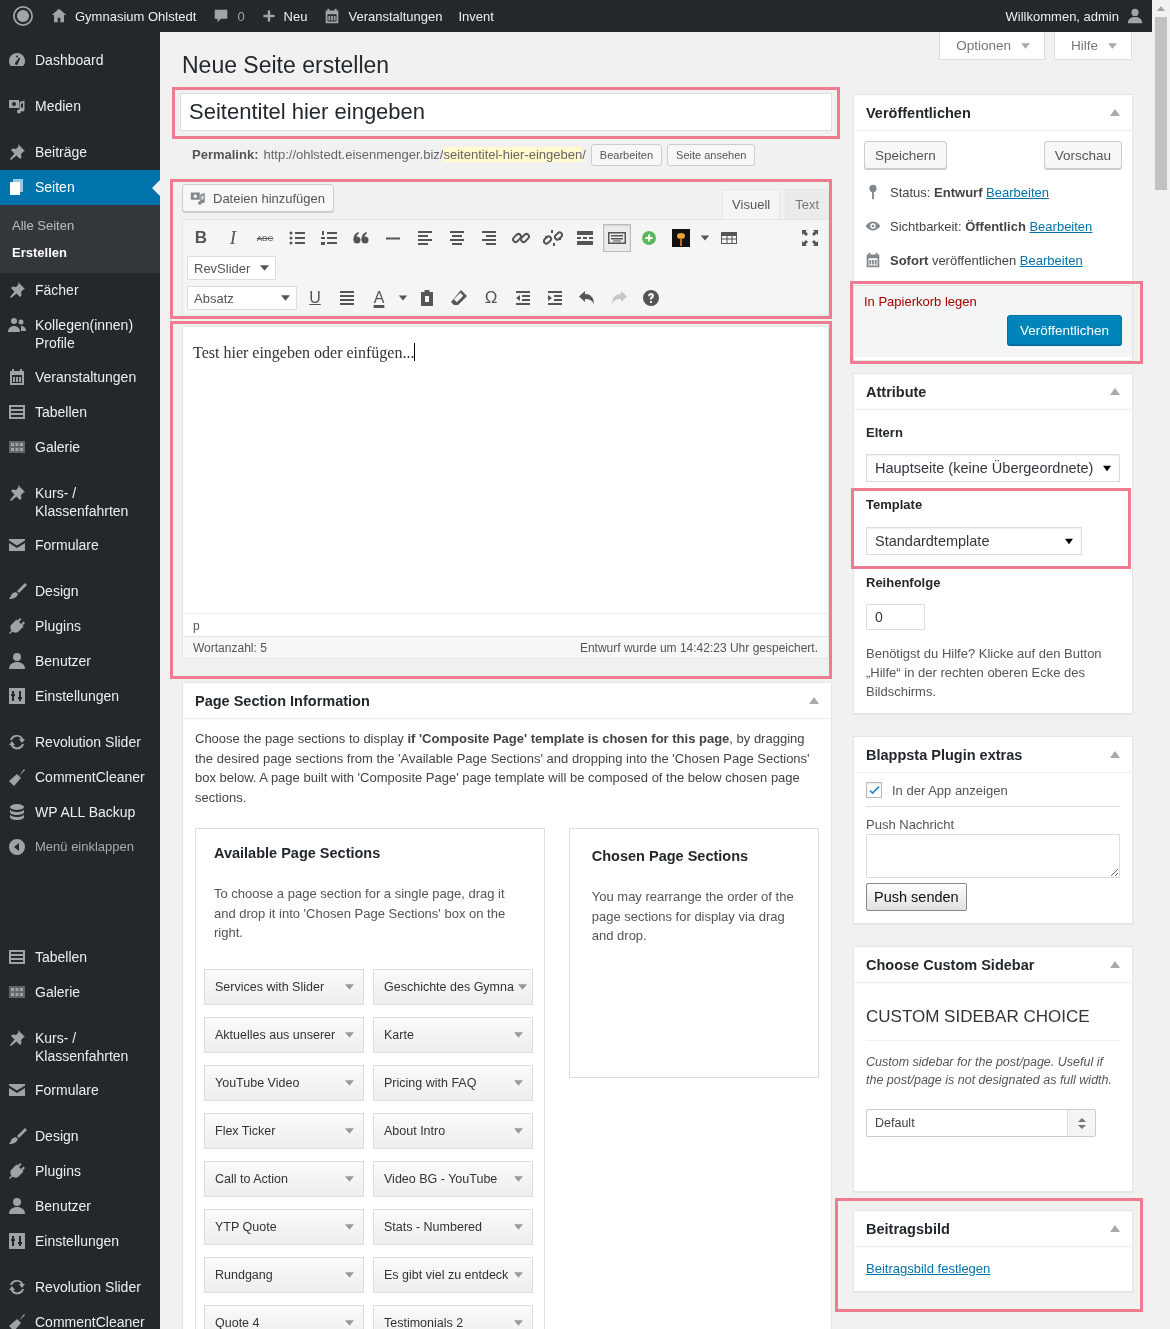 The height and width of the screenshot is (1329, 1170). I want to click on view-page-button: Seite ansehen, so click(711, 154).